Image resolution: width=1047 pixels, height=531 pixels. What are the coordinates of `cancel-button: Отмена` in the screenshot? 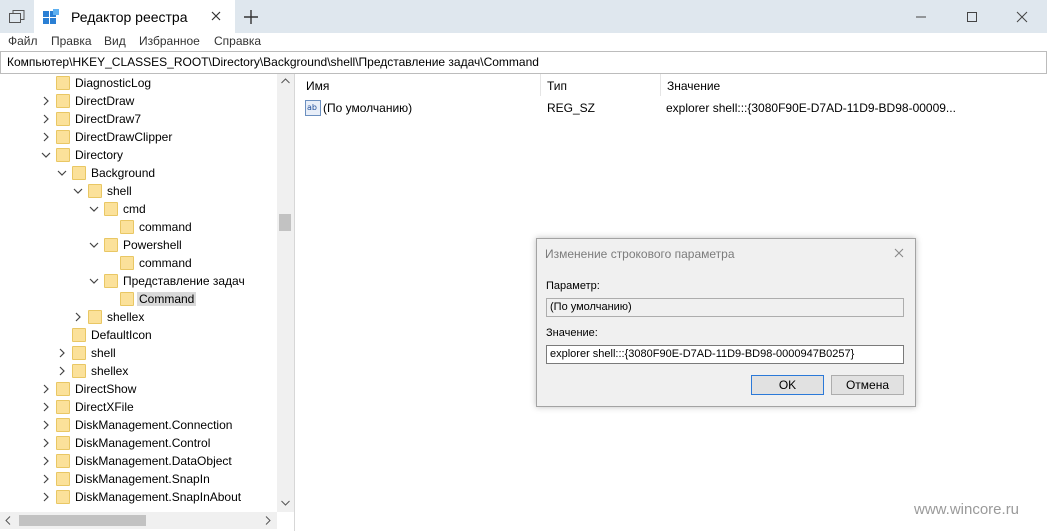 It's located at (867, 385).